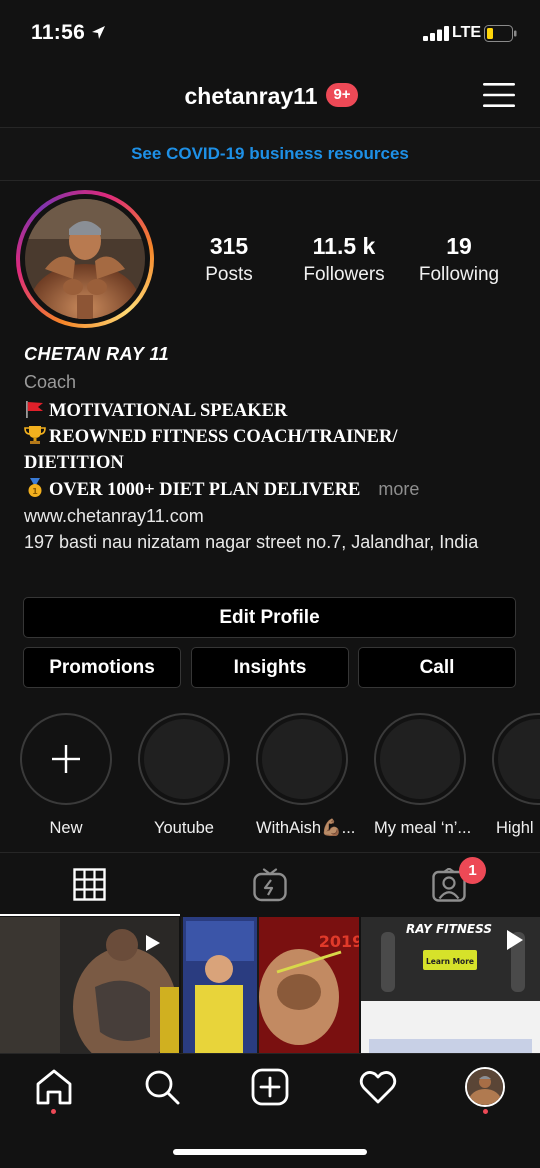 The width and height of the screenshot is (540, 1168). I want to click on active-tab-indicator, so click(90, 915).